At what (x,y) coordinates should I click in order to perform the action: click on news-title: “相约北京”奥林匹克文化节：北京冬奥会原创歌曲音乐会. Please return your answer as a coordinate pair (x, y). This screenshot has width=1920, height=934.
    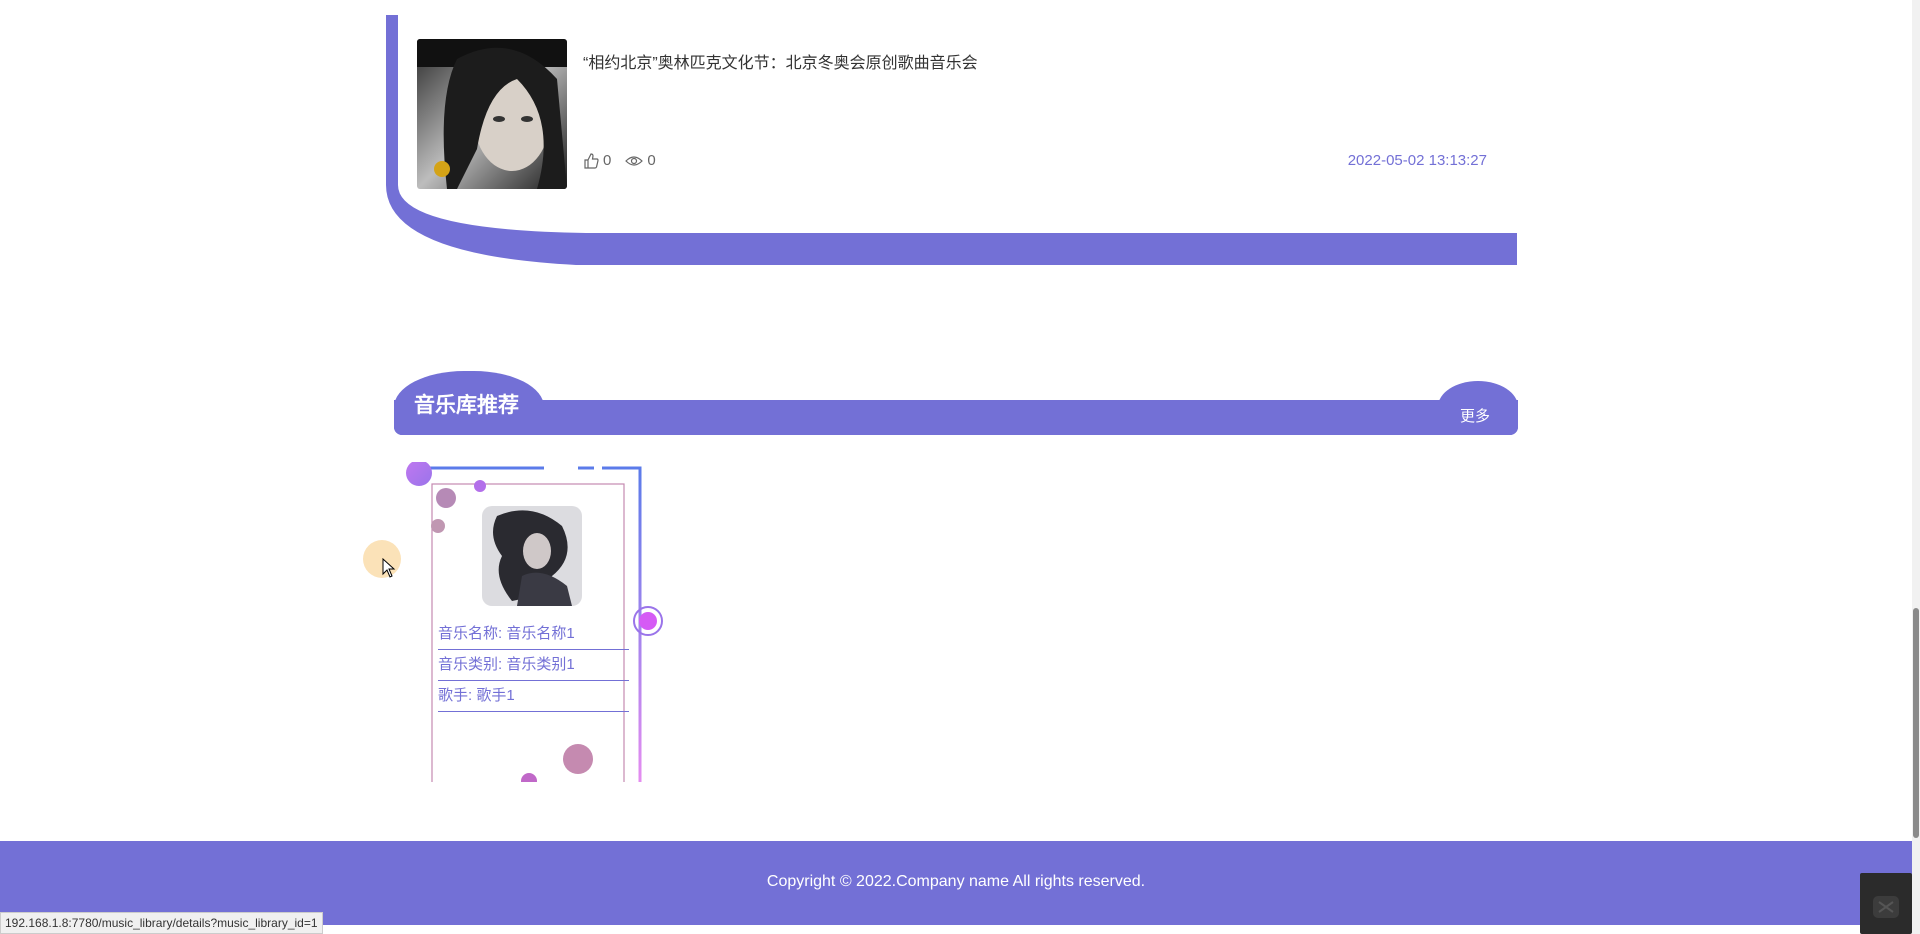
    Looking at the image, I should click on (780, 61).